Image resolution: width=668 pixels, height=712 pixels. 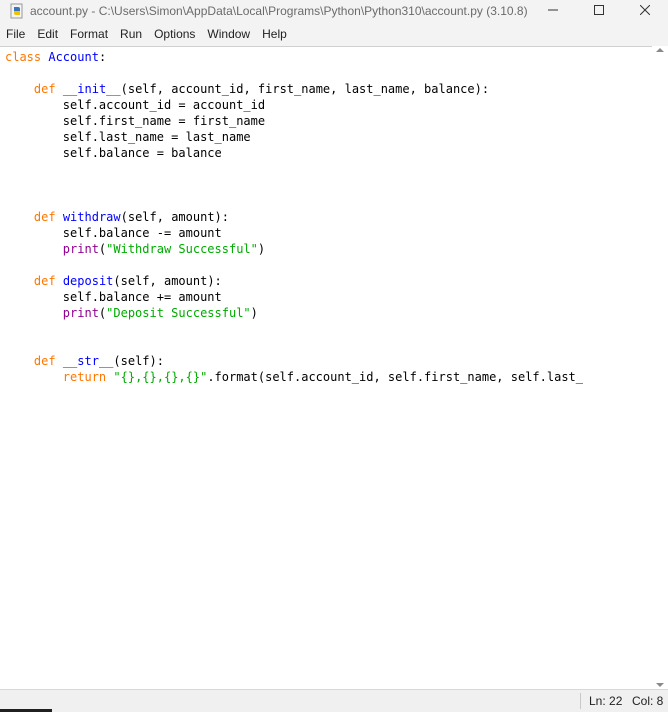 I want to click on code-token: self.balance = balance, so click(x=113, y=153).